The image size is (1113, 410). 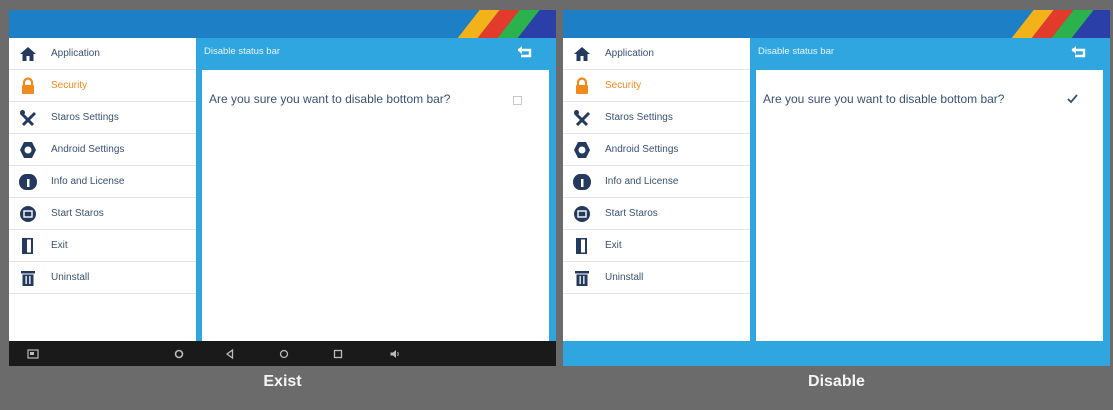 I want to click on hidden-navigation-bar, so click(x=836, y=353).